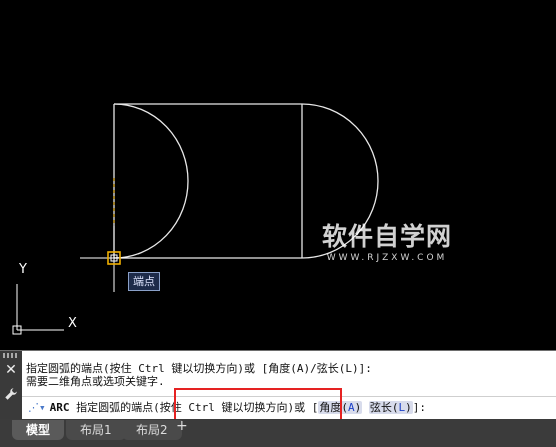 This screenshot has height=447, width=556. Describe the element at coordinates (144, 281) in the screenshot. I see `snap-tooltip: 端点` at that location.